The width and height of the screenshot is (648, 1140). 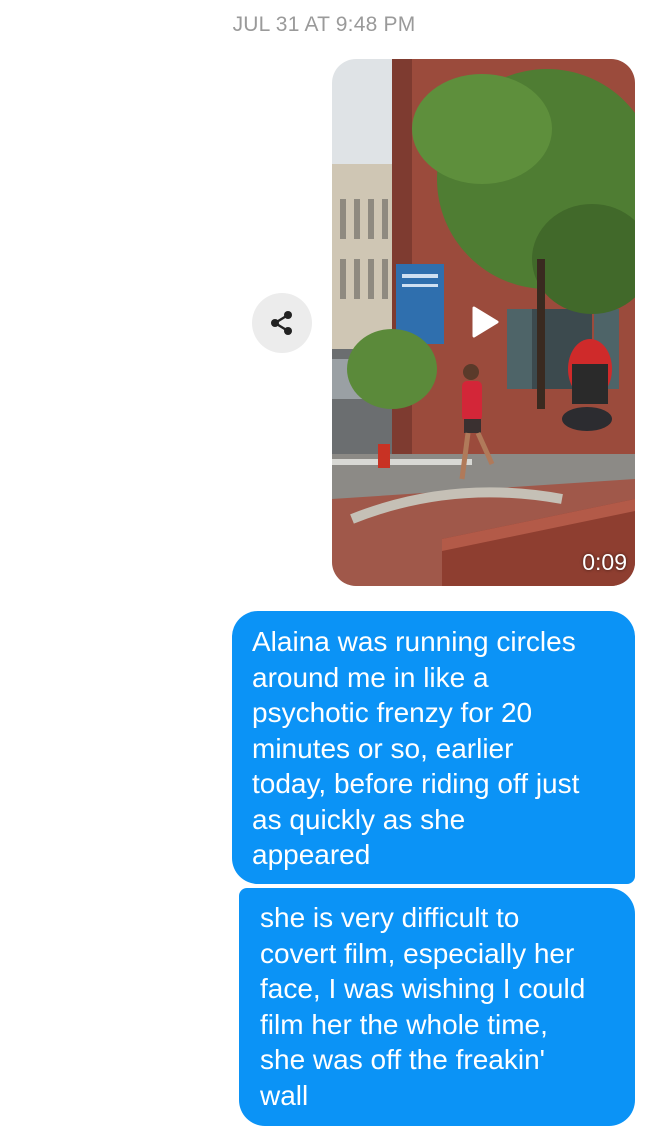 I want to click on message-line: as quickly as she, so click(x=359, y=819).